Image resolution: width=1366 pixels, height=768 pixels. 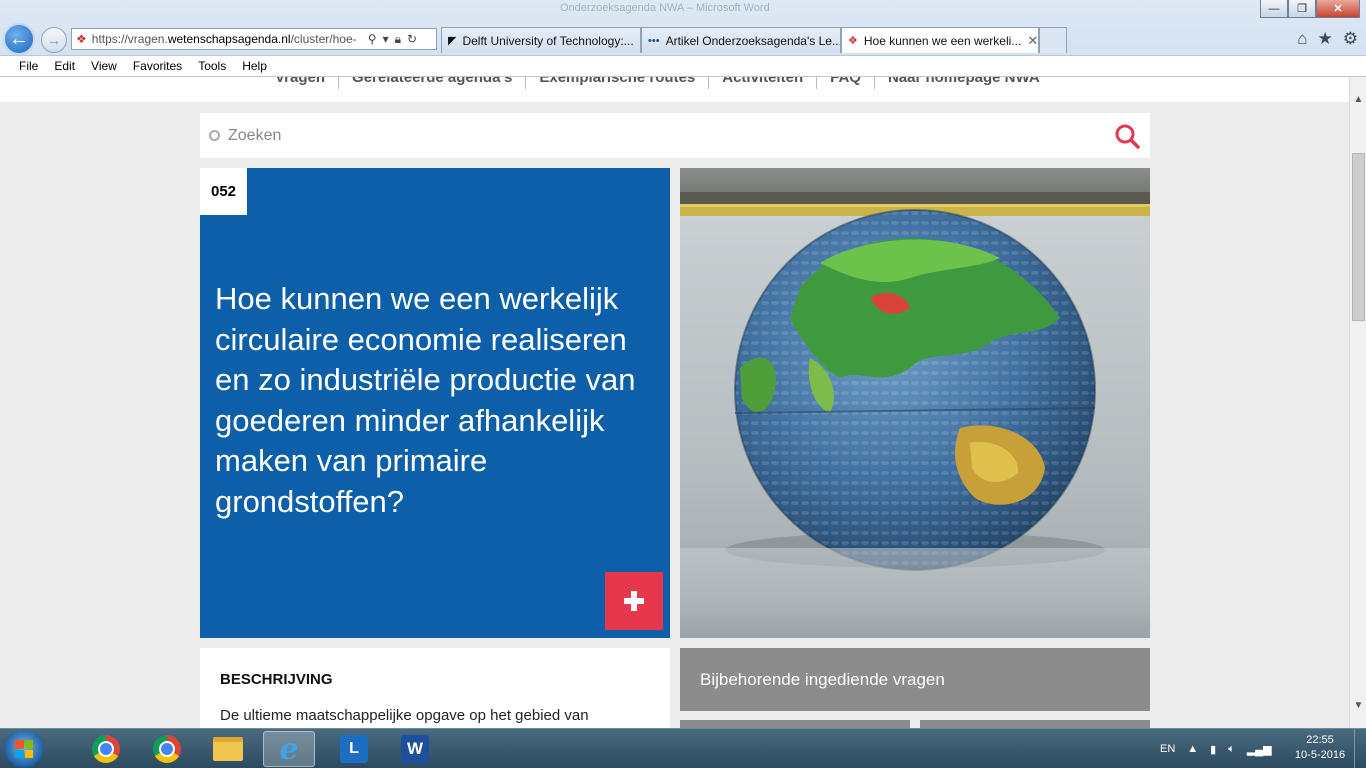 What do you see at coordinates (28, 66) in the screenshot?
I see `menu-file: File` at bounding box center [28, 66].